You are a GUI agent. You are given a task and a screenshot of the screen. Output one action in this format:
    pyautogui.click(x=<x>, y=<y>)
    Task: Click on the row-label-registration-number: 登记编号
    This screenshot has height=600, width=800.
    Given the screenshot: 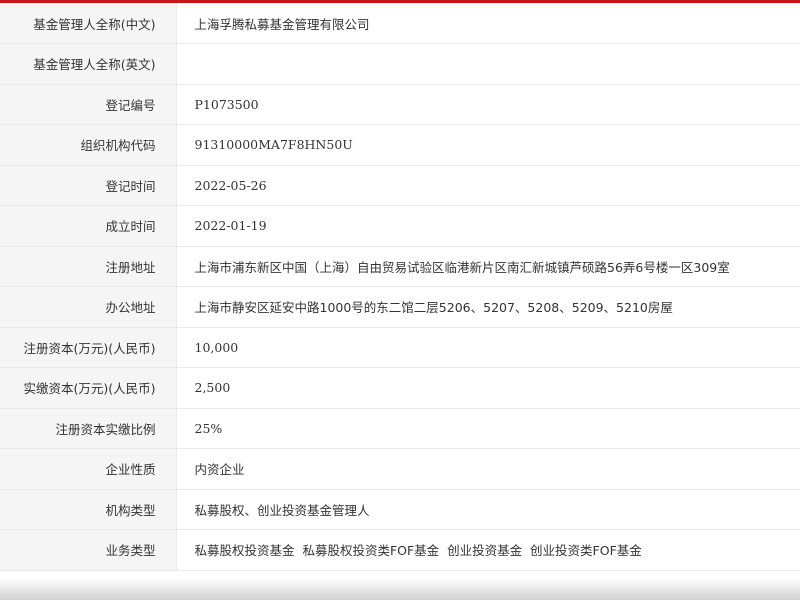 What is the action you would take?
    pyautogui.click(x=88, y=104)
    